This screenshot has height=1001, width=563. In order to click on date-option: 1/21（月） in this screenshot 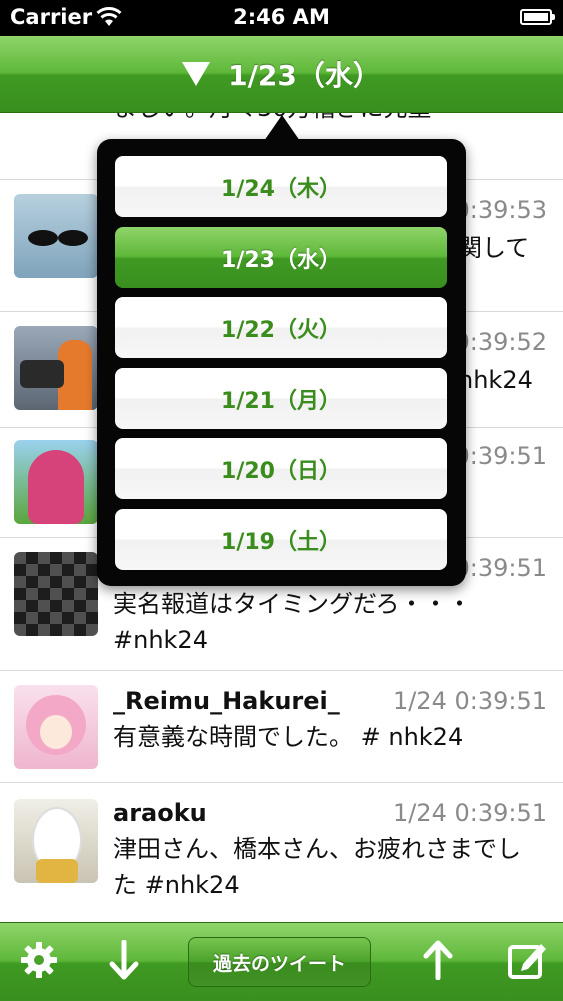, I will do `click(281, 398)`.